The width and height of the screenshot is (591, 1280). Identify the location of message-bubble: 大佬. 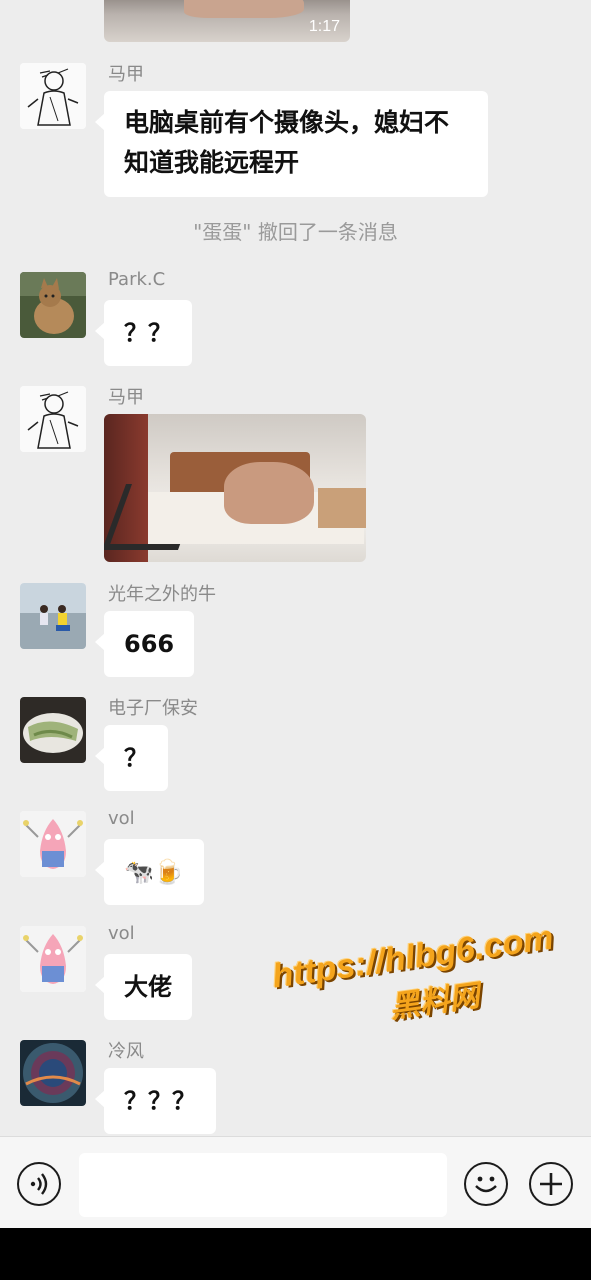
(143, 987).